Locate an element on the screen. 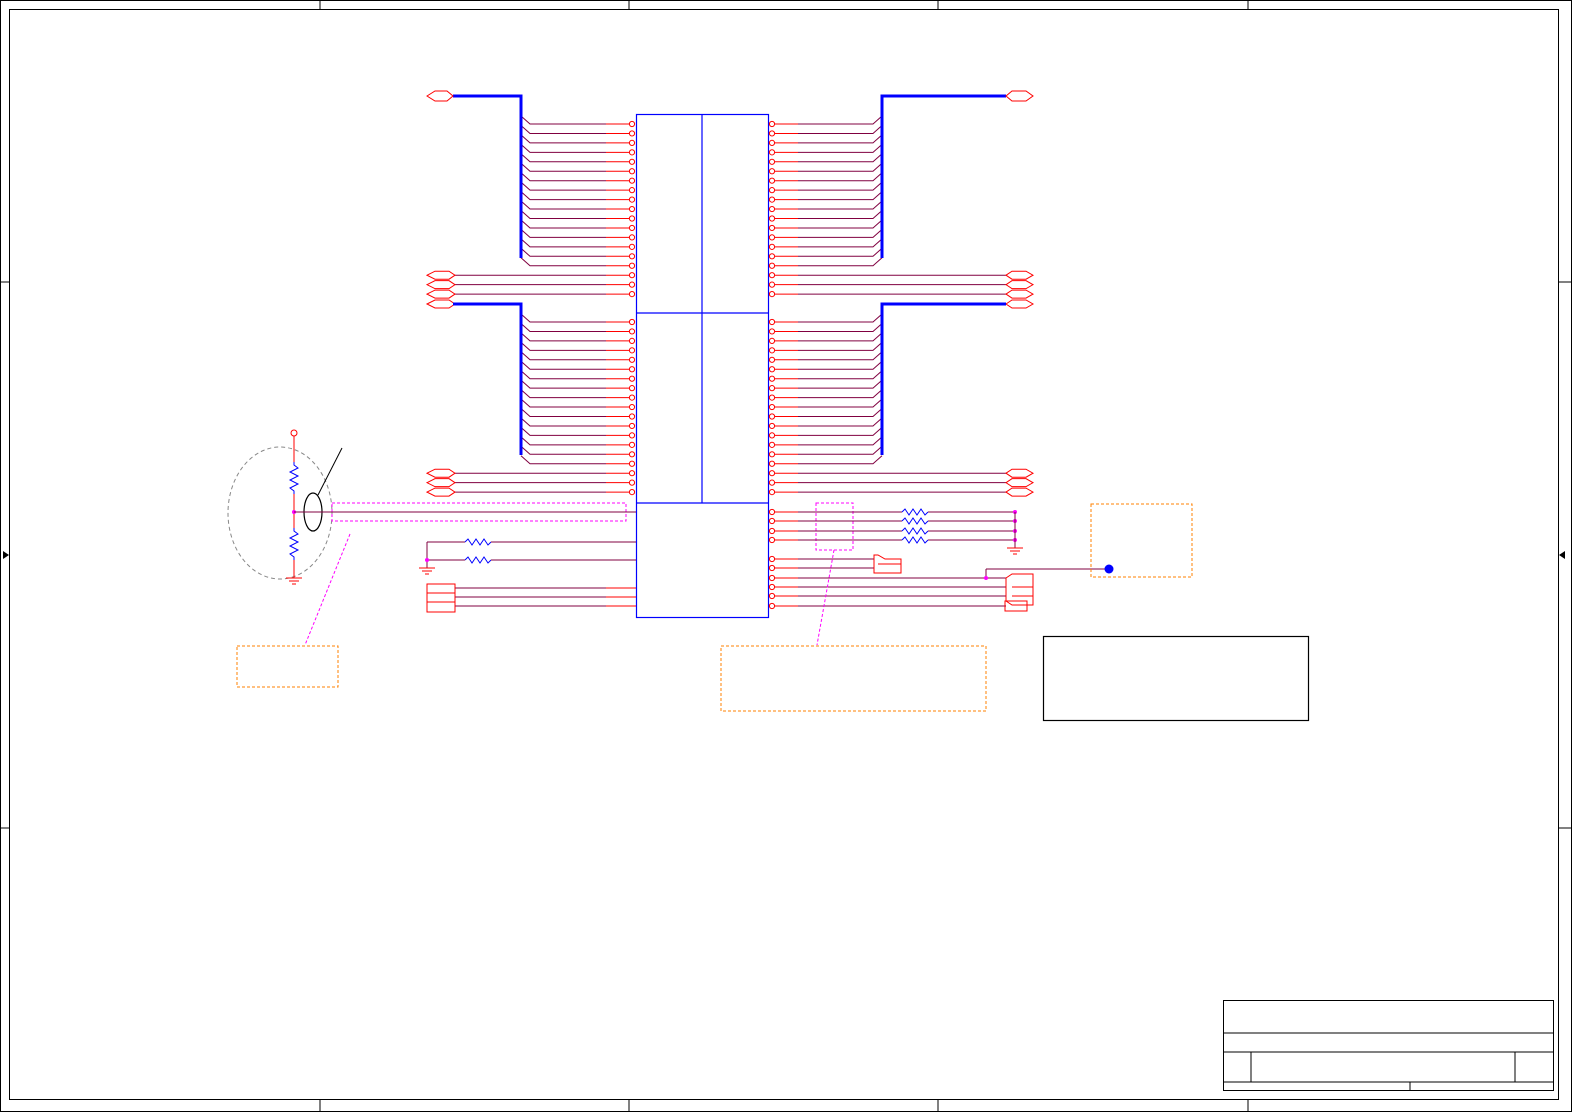 This screenshot has width=1572, height=1112. bus-lower-left is located at coordinates (488, 378).